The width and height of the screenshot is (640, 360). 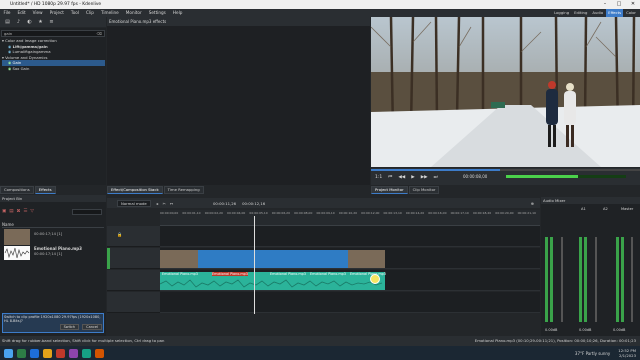 I want to click on audio-clip-label-2: Emotional Piano.mp3, so click(x=230, y=274).